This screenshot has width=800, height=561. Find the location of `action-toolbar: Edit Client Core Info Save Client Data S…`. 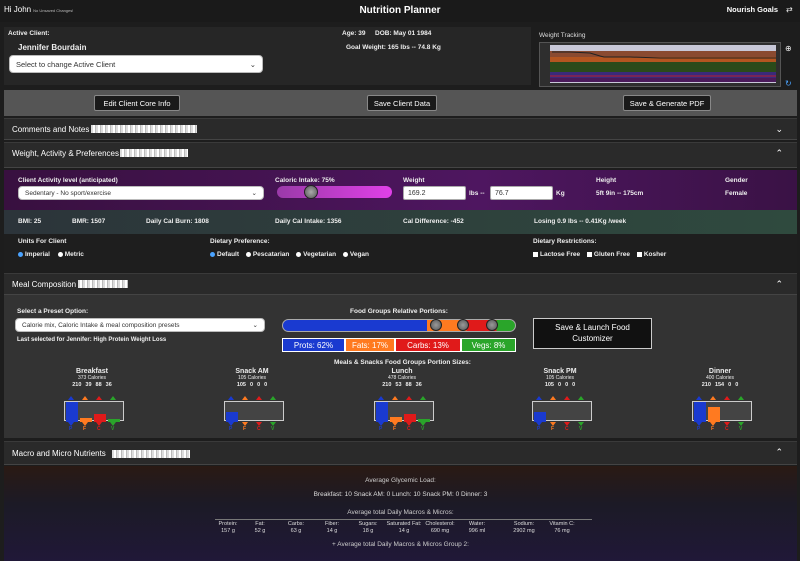

action-toolbar: Edit Client Core Info Save Client Data S… is located at coordinates (400, 103).